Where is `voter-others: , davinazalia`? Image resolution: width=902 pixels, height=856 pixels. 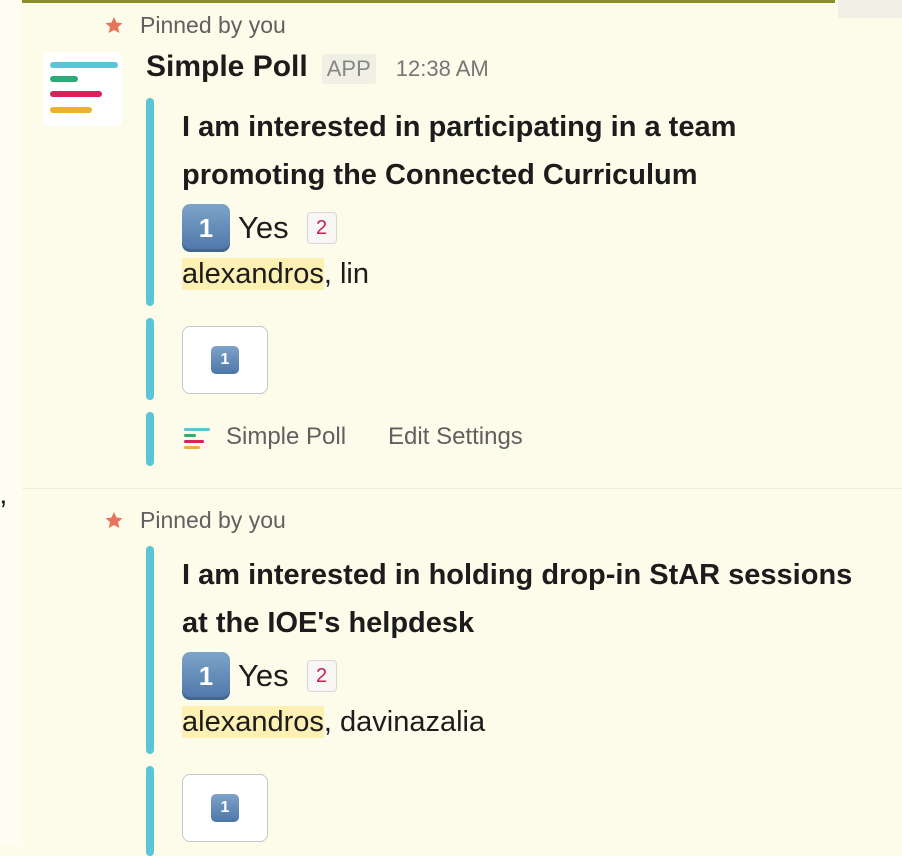 voter-others: , davinazalia is located at coordinates (404, 722).